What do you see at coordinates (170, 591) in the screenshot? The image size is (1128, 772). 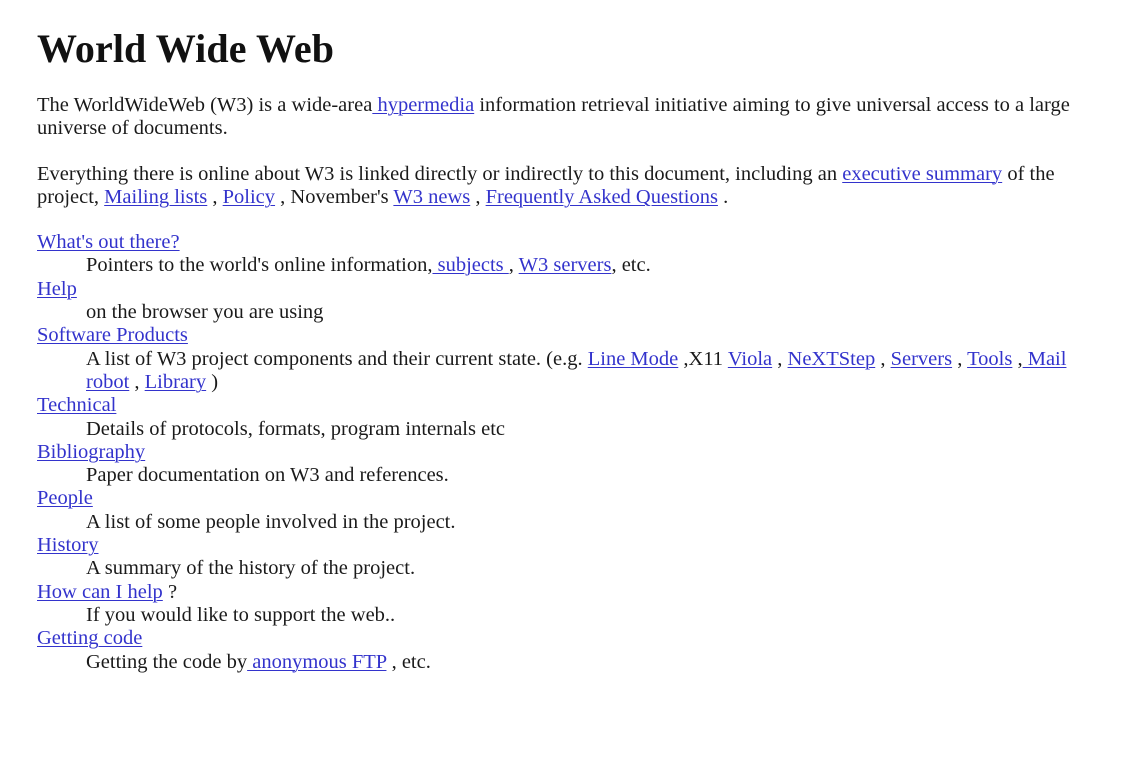 I see `index-term-suffix-question-mark: ?` at bounding box center [170, 591].